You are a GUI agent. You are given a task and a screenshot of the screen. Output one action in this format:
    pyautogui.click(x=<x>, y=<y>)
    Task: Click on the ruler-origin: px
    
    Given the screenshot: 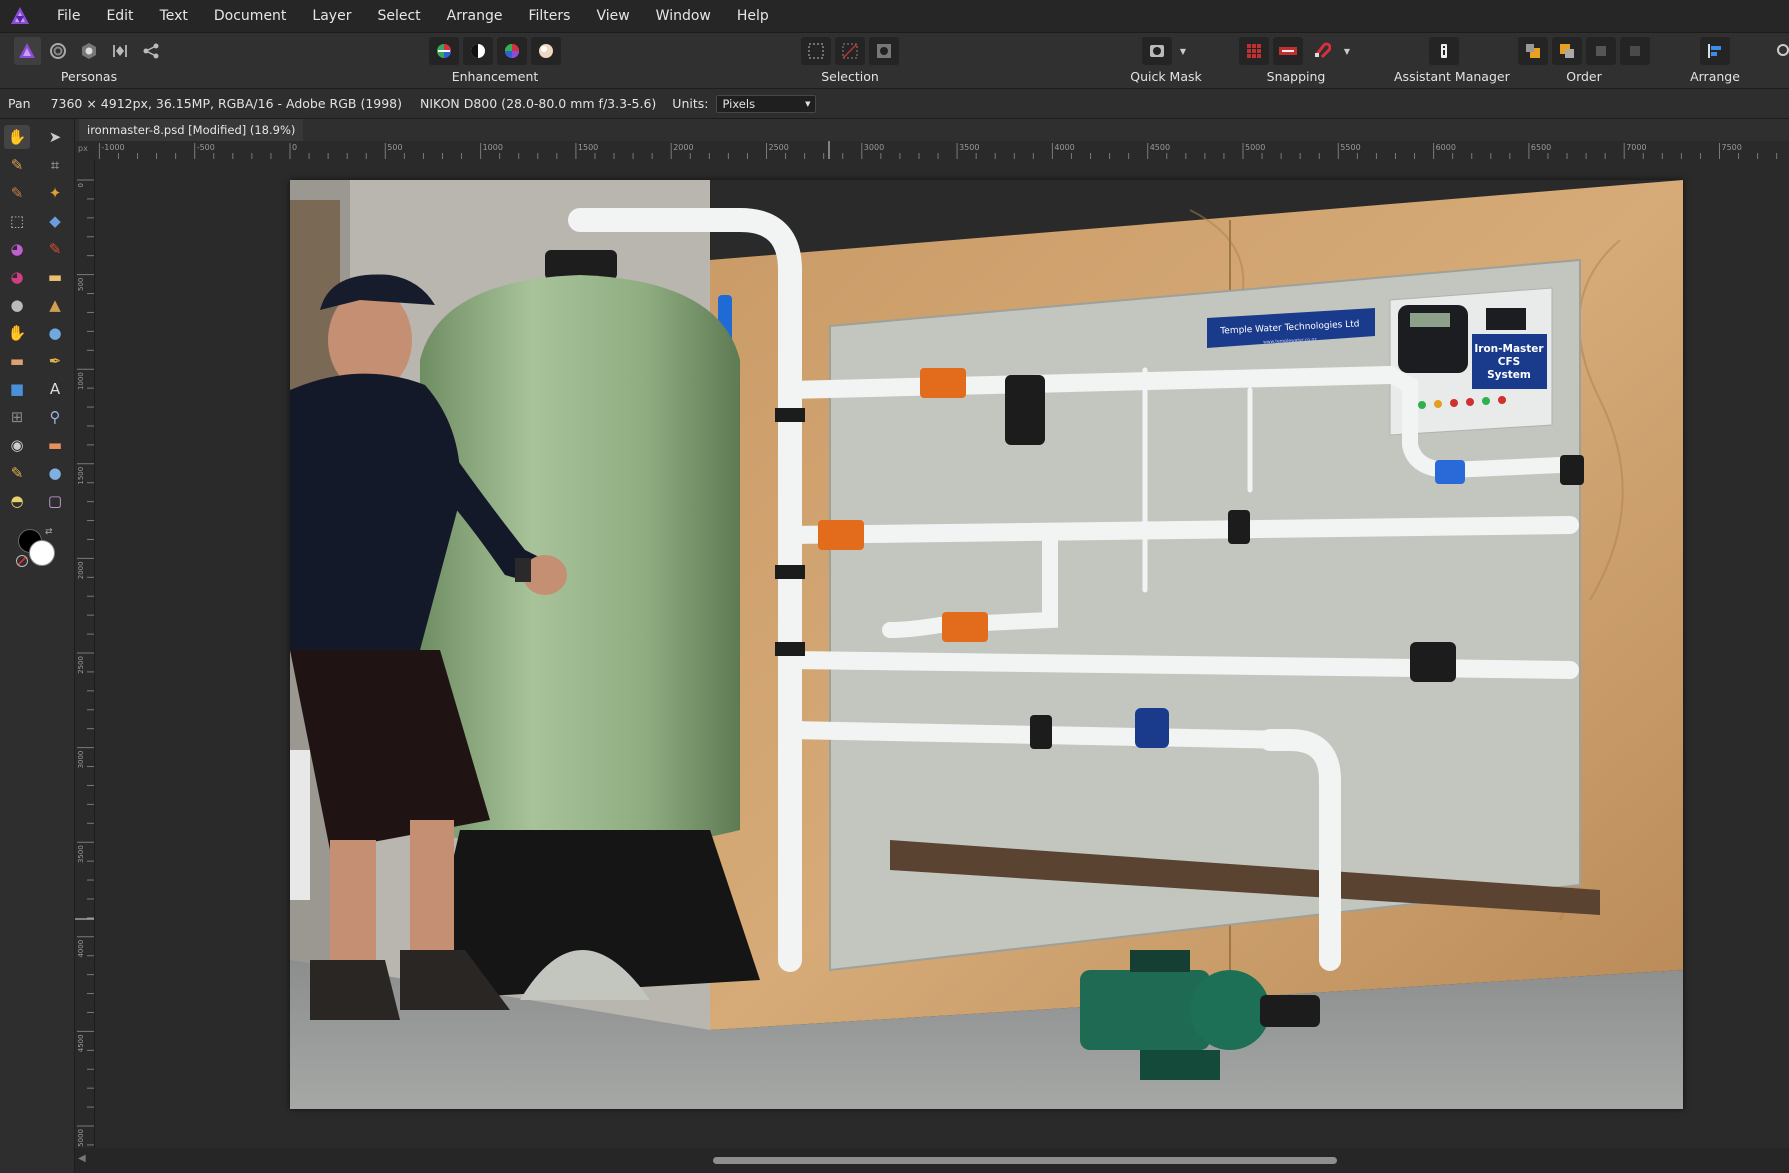 What is the action you would take?
    pyautogui.click(x=84, y=150)
    